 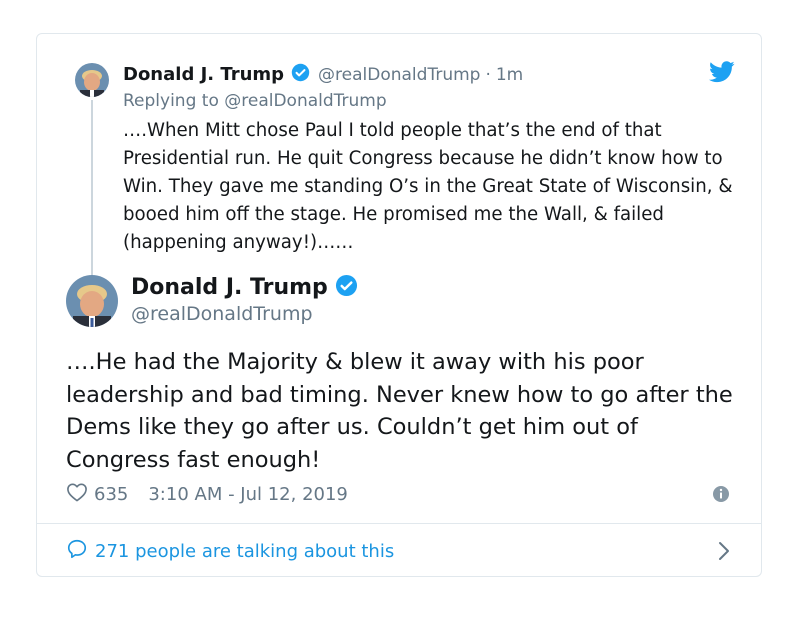 I want to click on chevron-right-icon, so click(x=724, y=553).